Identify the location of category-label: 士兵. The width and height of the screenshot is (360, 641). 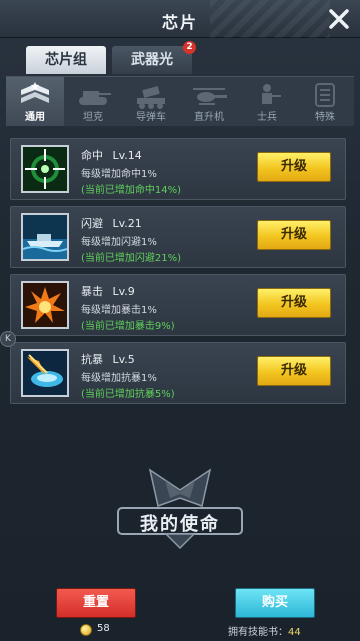
(267, 117).